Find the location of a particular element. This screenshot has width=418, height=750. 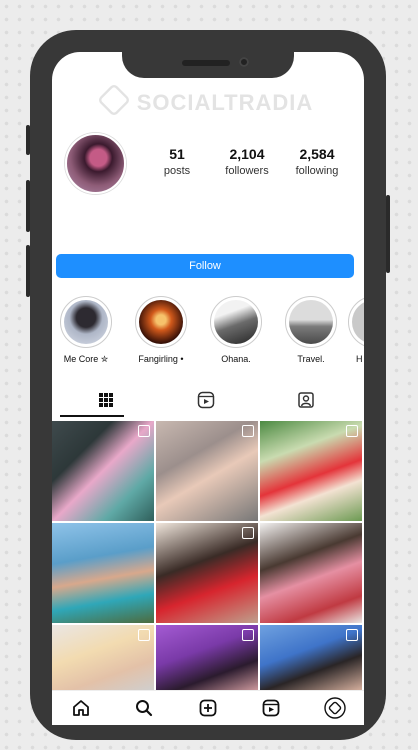

stat-followers: 2,104 followers is located at coordinates (247, 161).